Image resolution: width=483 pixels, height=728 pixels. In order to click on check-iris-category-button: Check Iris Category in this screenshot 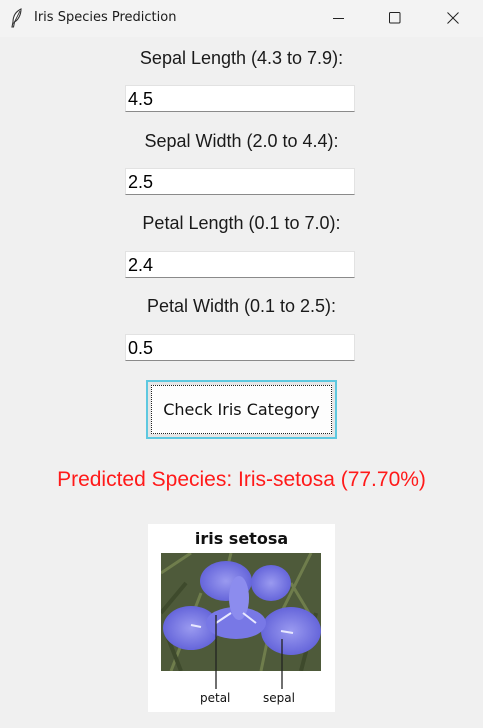, I will do `click(241, 409)`.